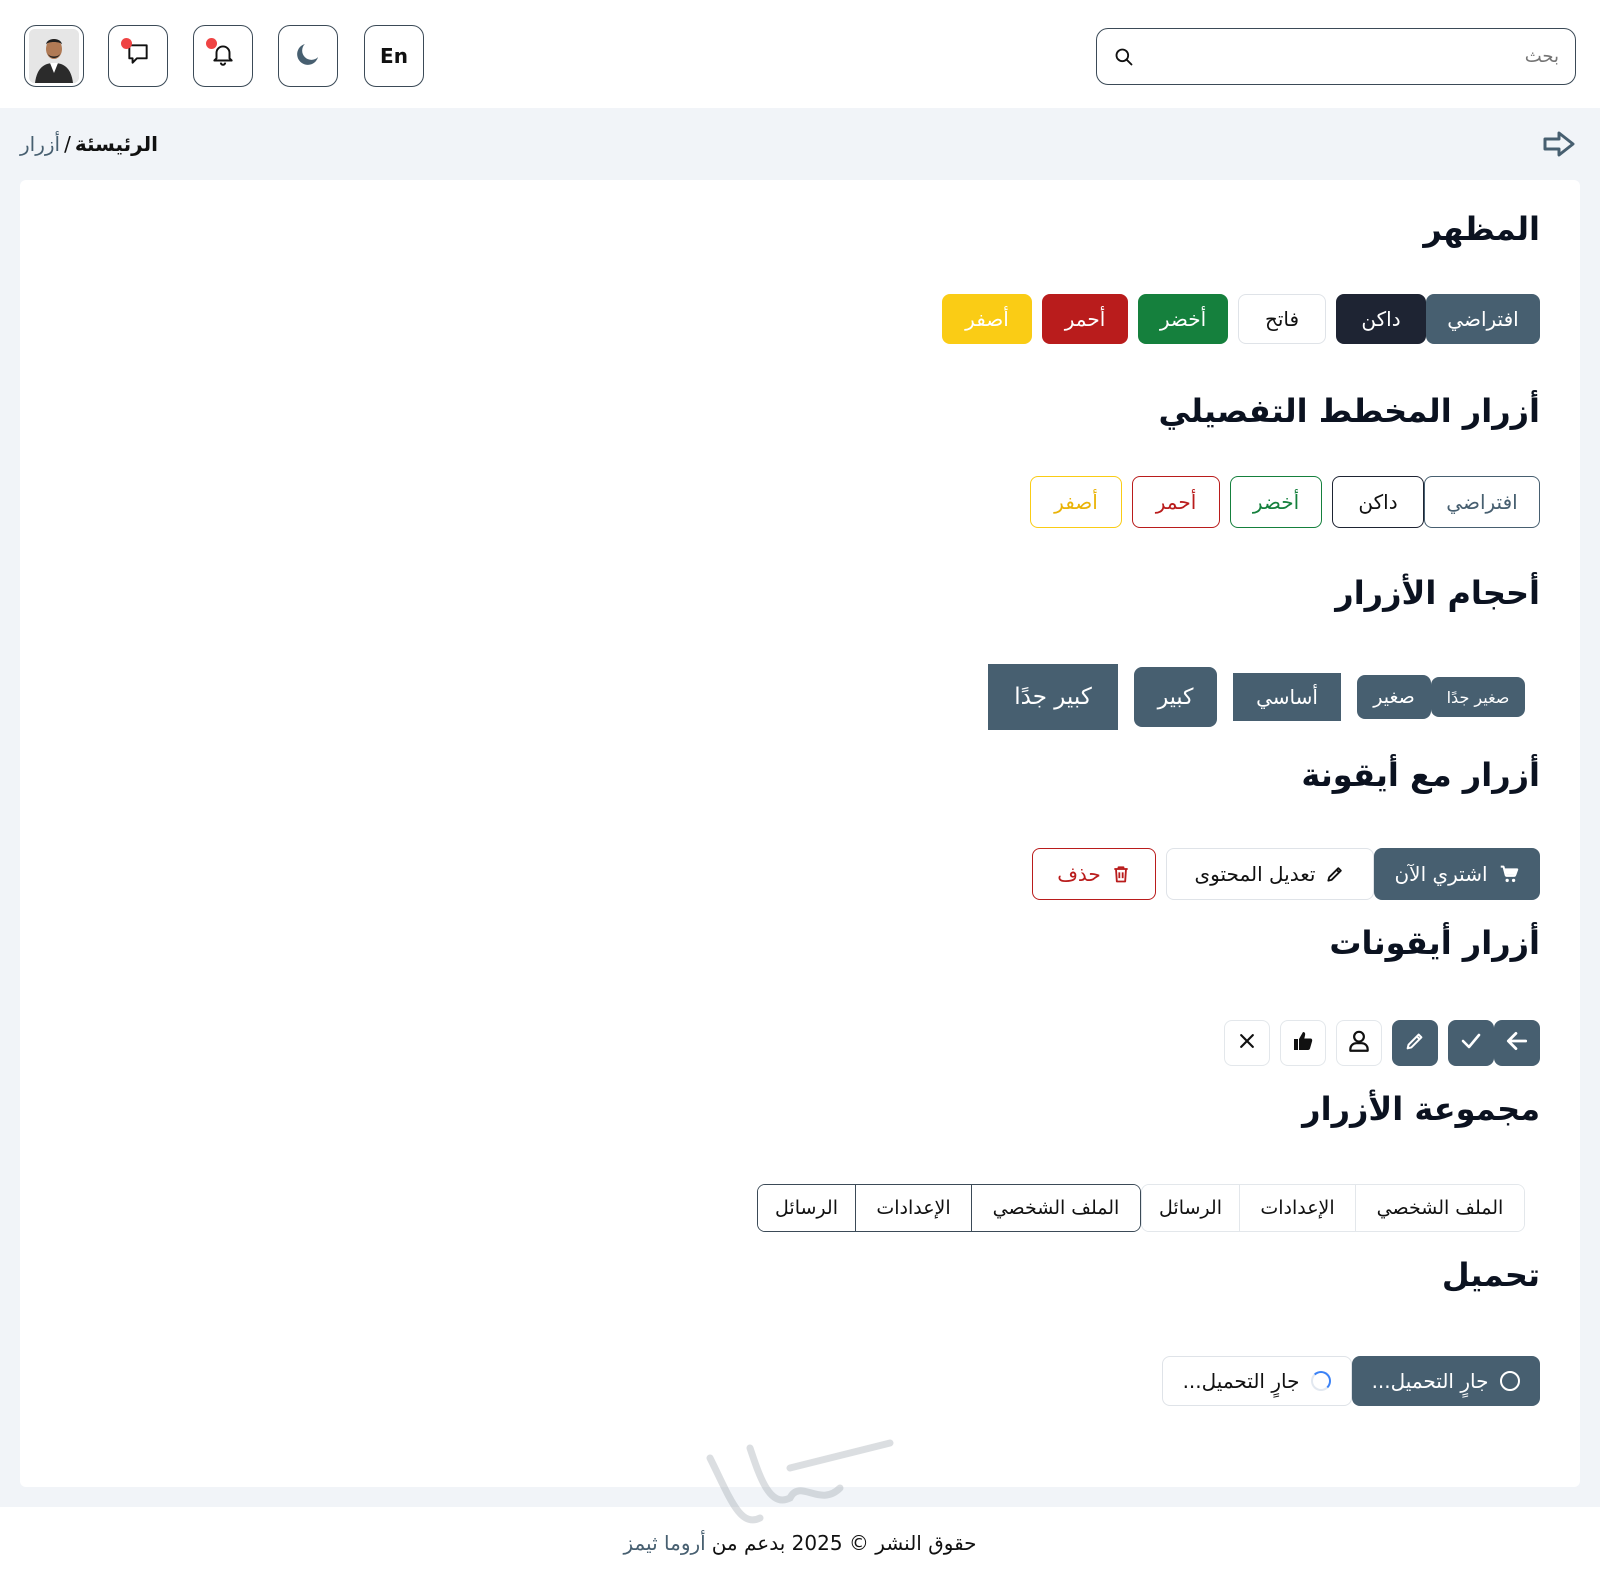  I want to click on trash-icon, so click(1121, 874).